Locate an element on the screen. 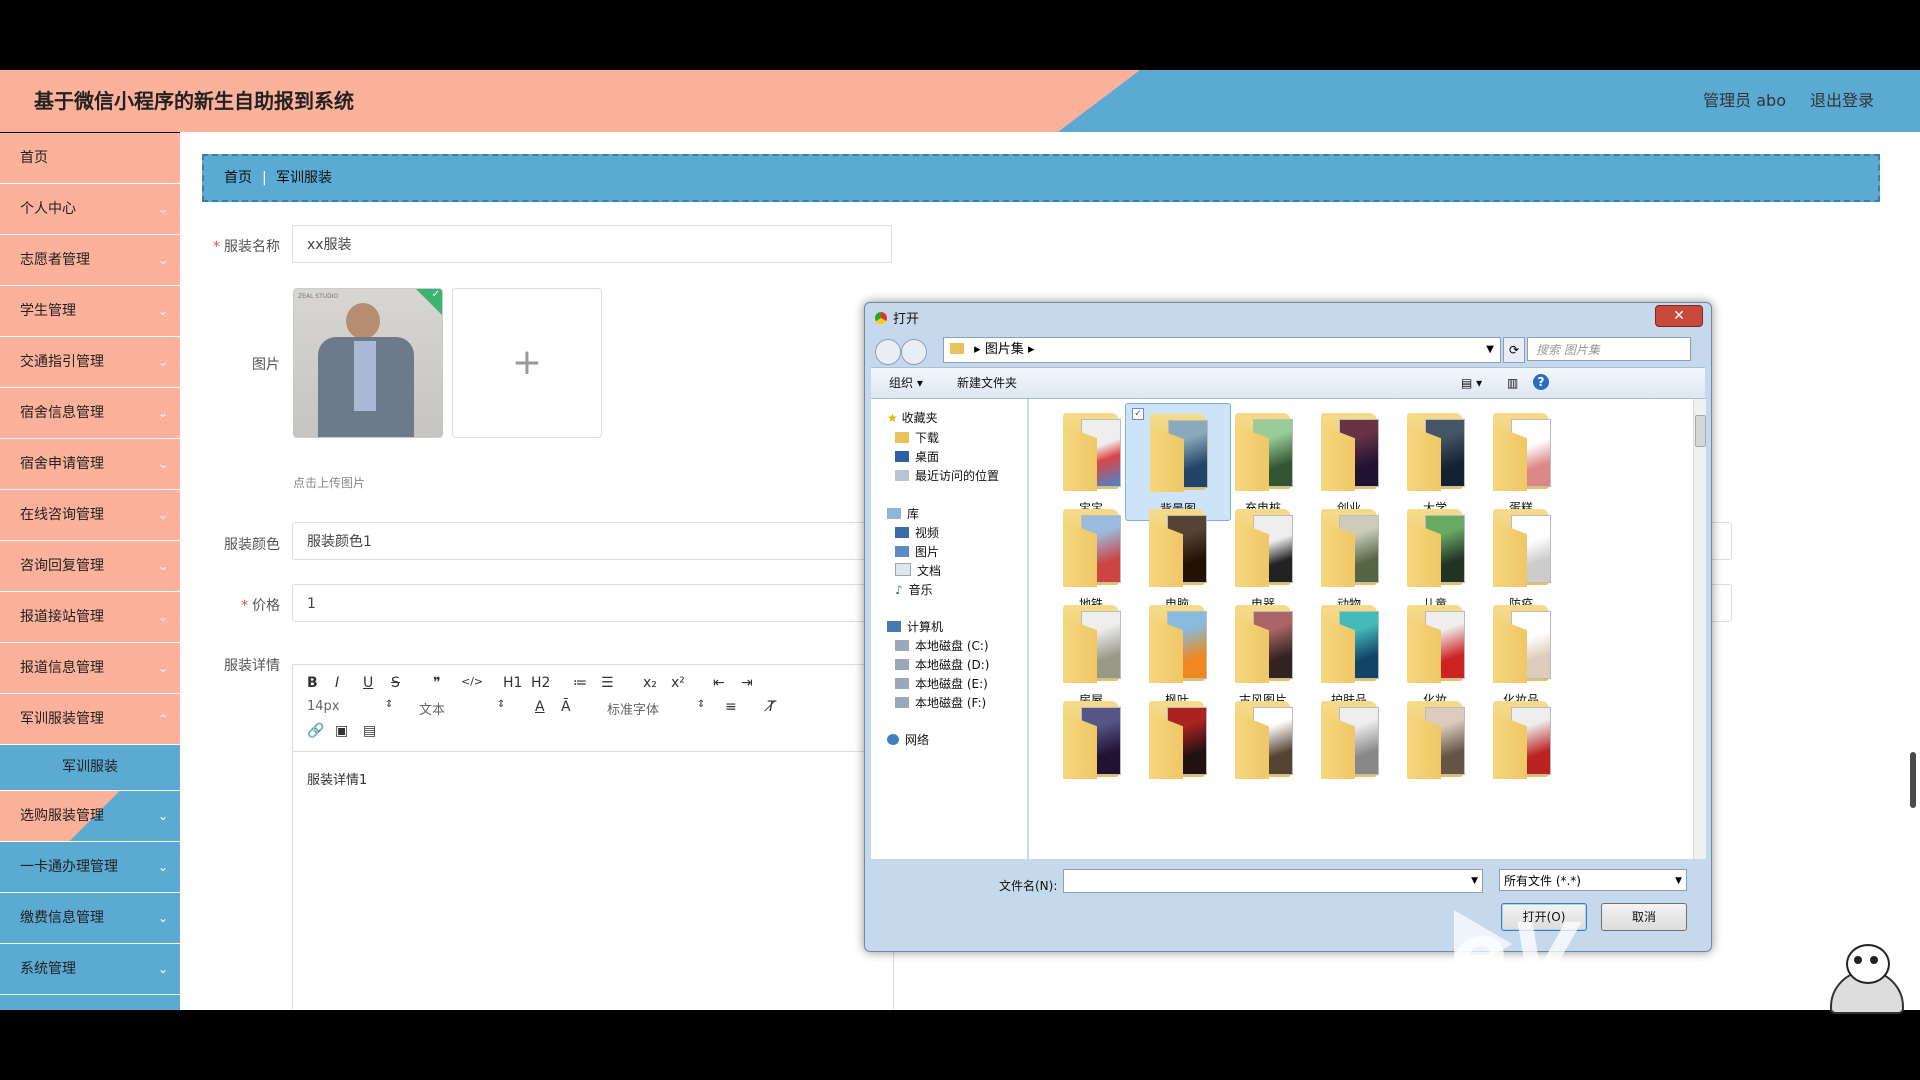 Image resolution: width=1920 pixels, height=1080 pixels. chrome-icon is located at coordinates (881, 318).